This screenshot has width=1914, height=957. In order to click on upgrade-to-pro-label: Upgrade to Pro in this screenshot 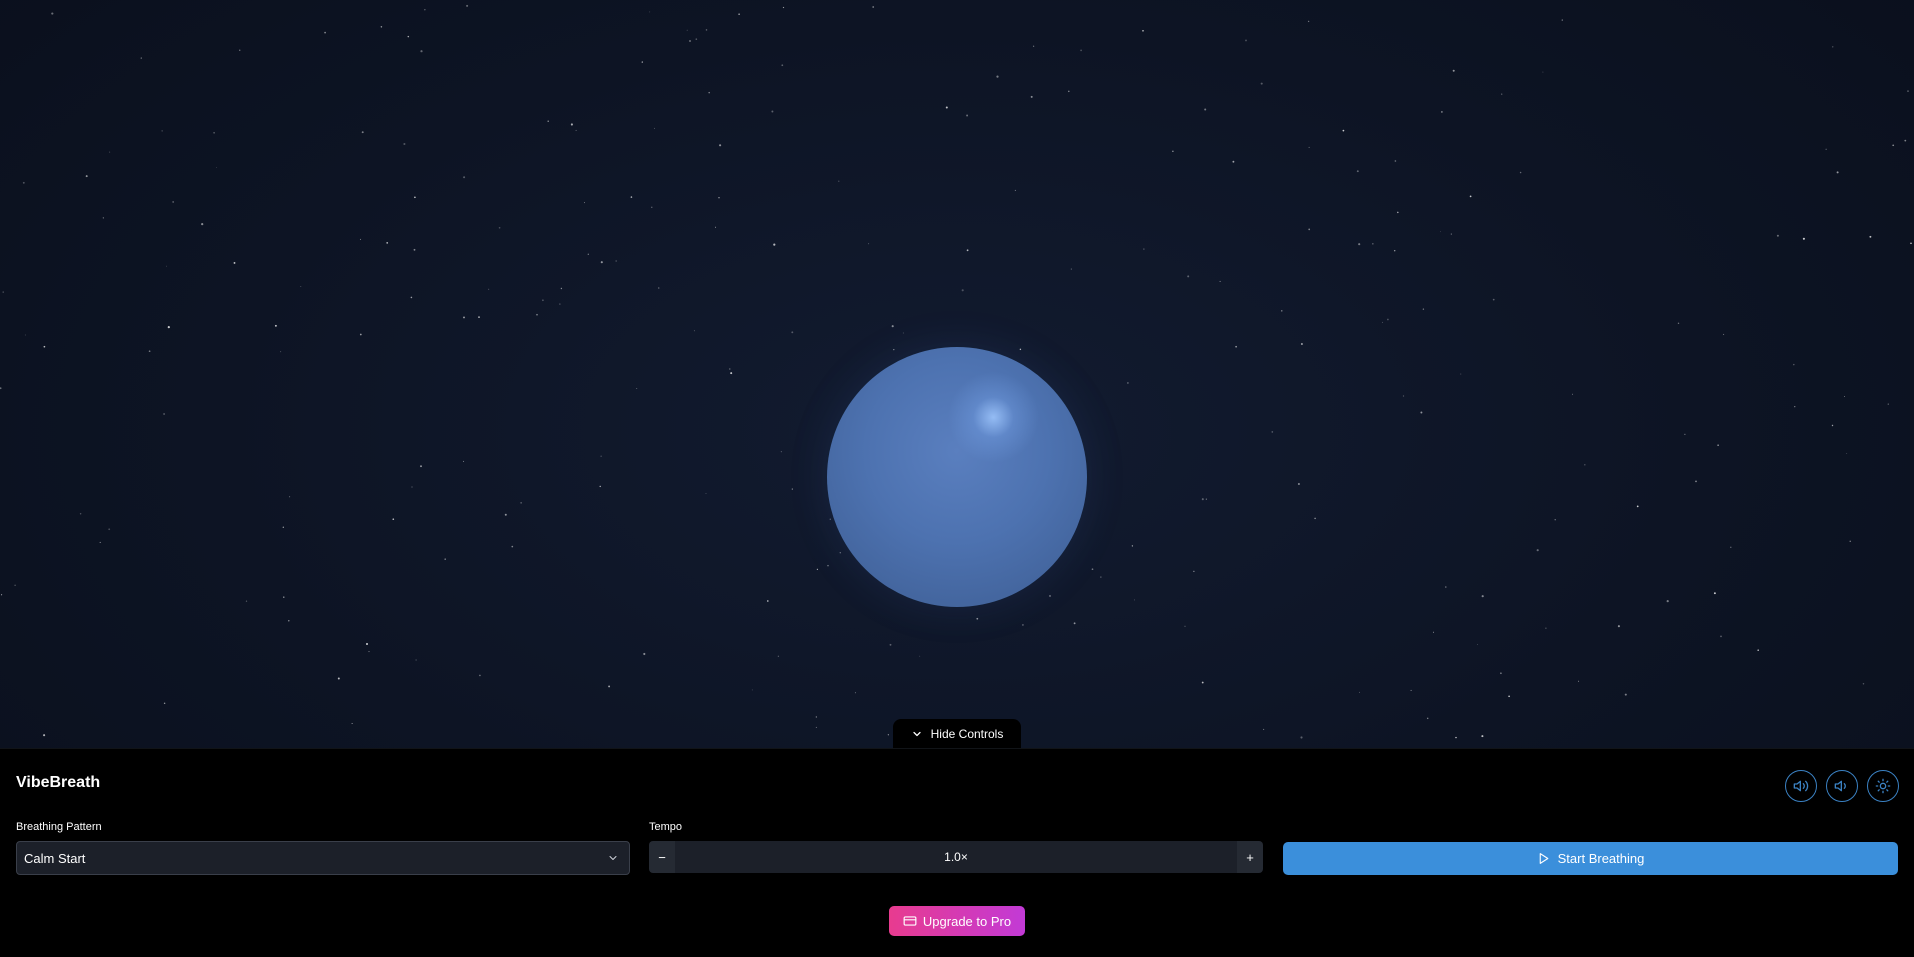, I will do `click(967, 921)`.